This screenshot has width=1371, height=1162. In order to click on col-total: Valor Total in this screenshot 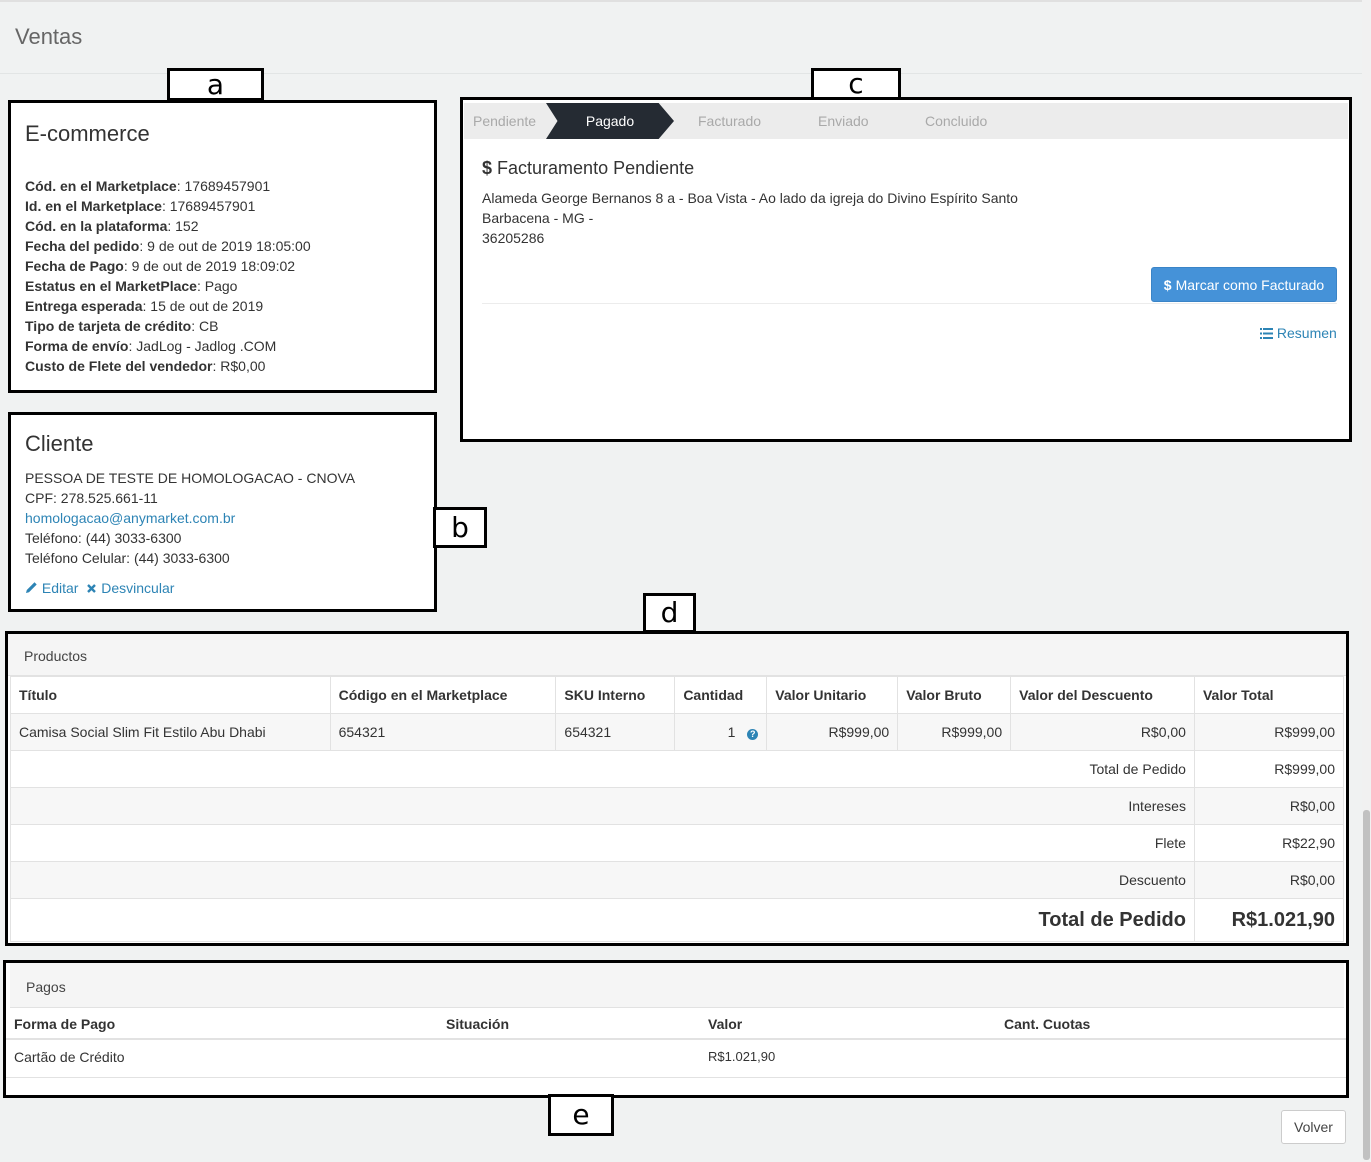, I will do `click(1269, 695)`.